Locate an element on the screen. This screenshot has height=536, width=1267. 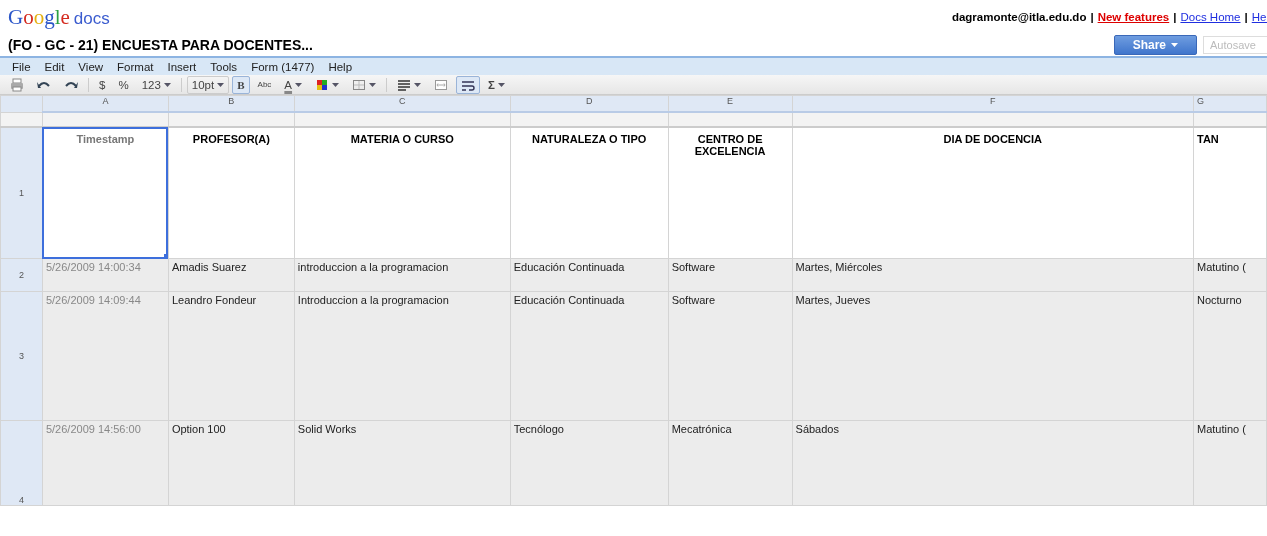
toolbar-button: Abc is located at coordinates (264, 84).